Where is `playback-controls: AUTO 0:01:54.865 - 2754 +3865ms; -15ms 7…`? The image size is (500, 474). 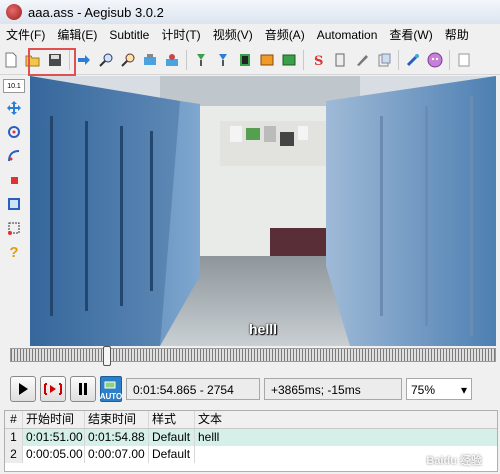
playback-controls: AUTO 0:01:54.865 - 2754 +3865ms; -15ms 7… is located at coordinates (250, 389).